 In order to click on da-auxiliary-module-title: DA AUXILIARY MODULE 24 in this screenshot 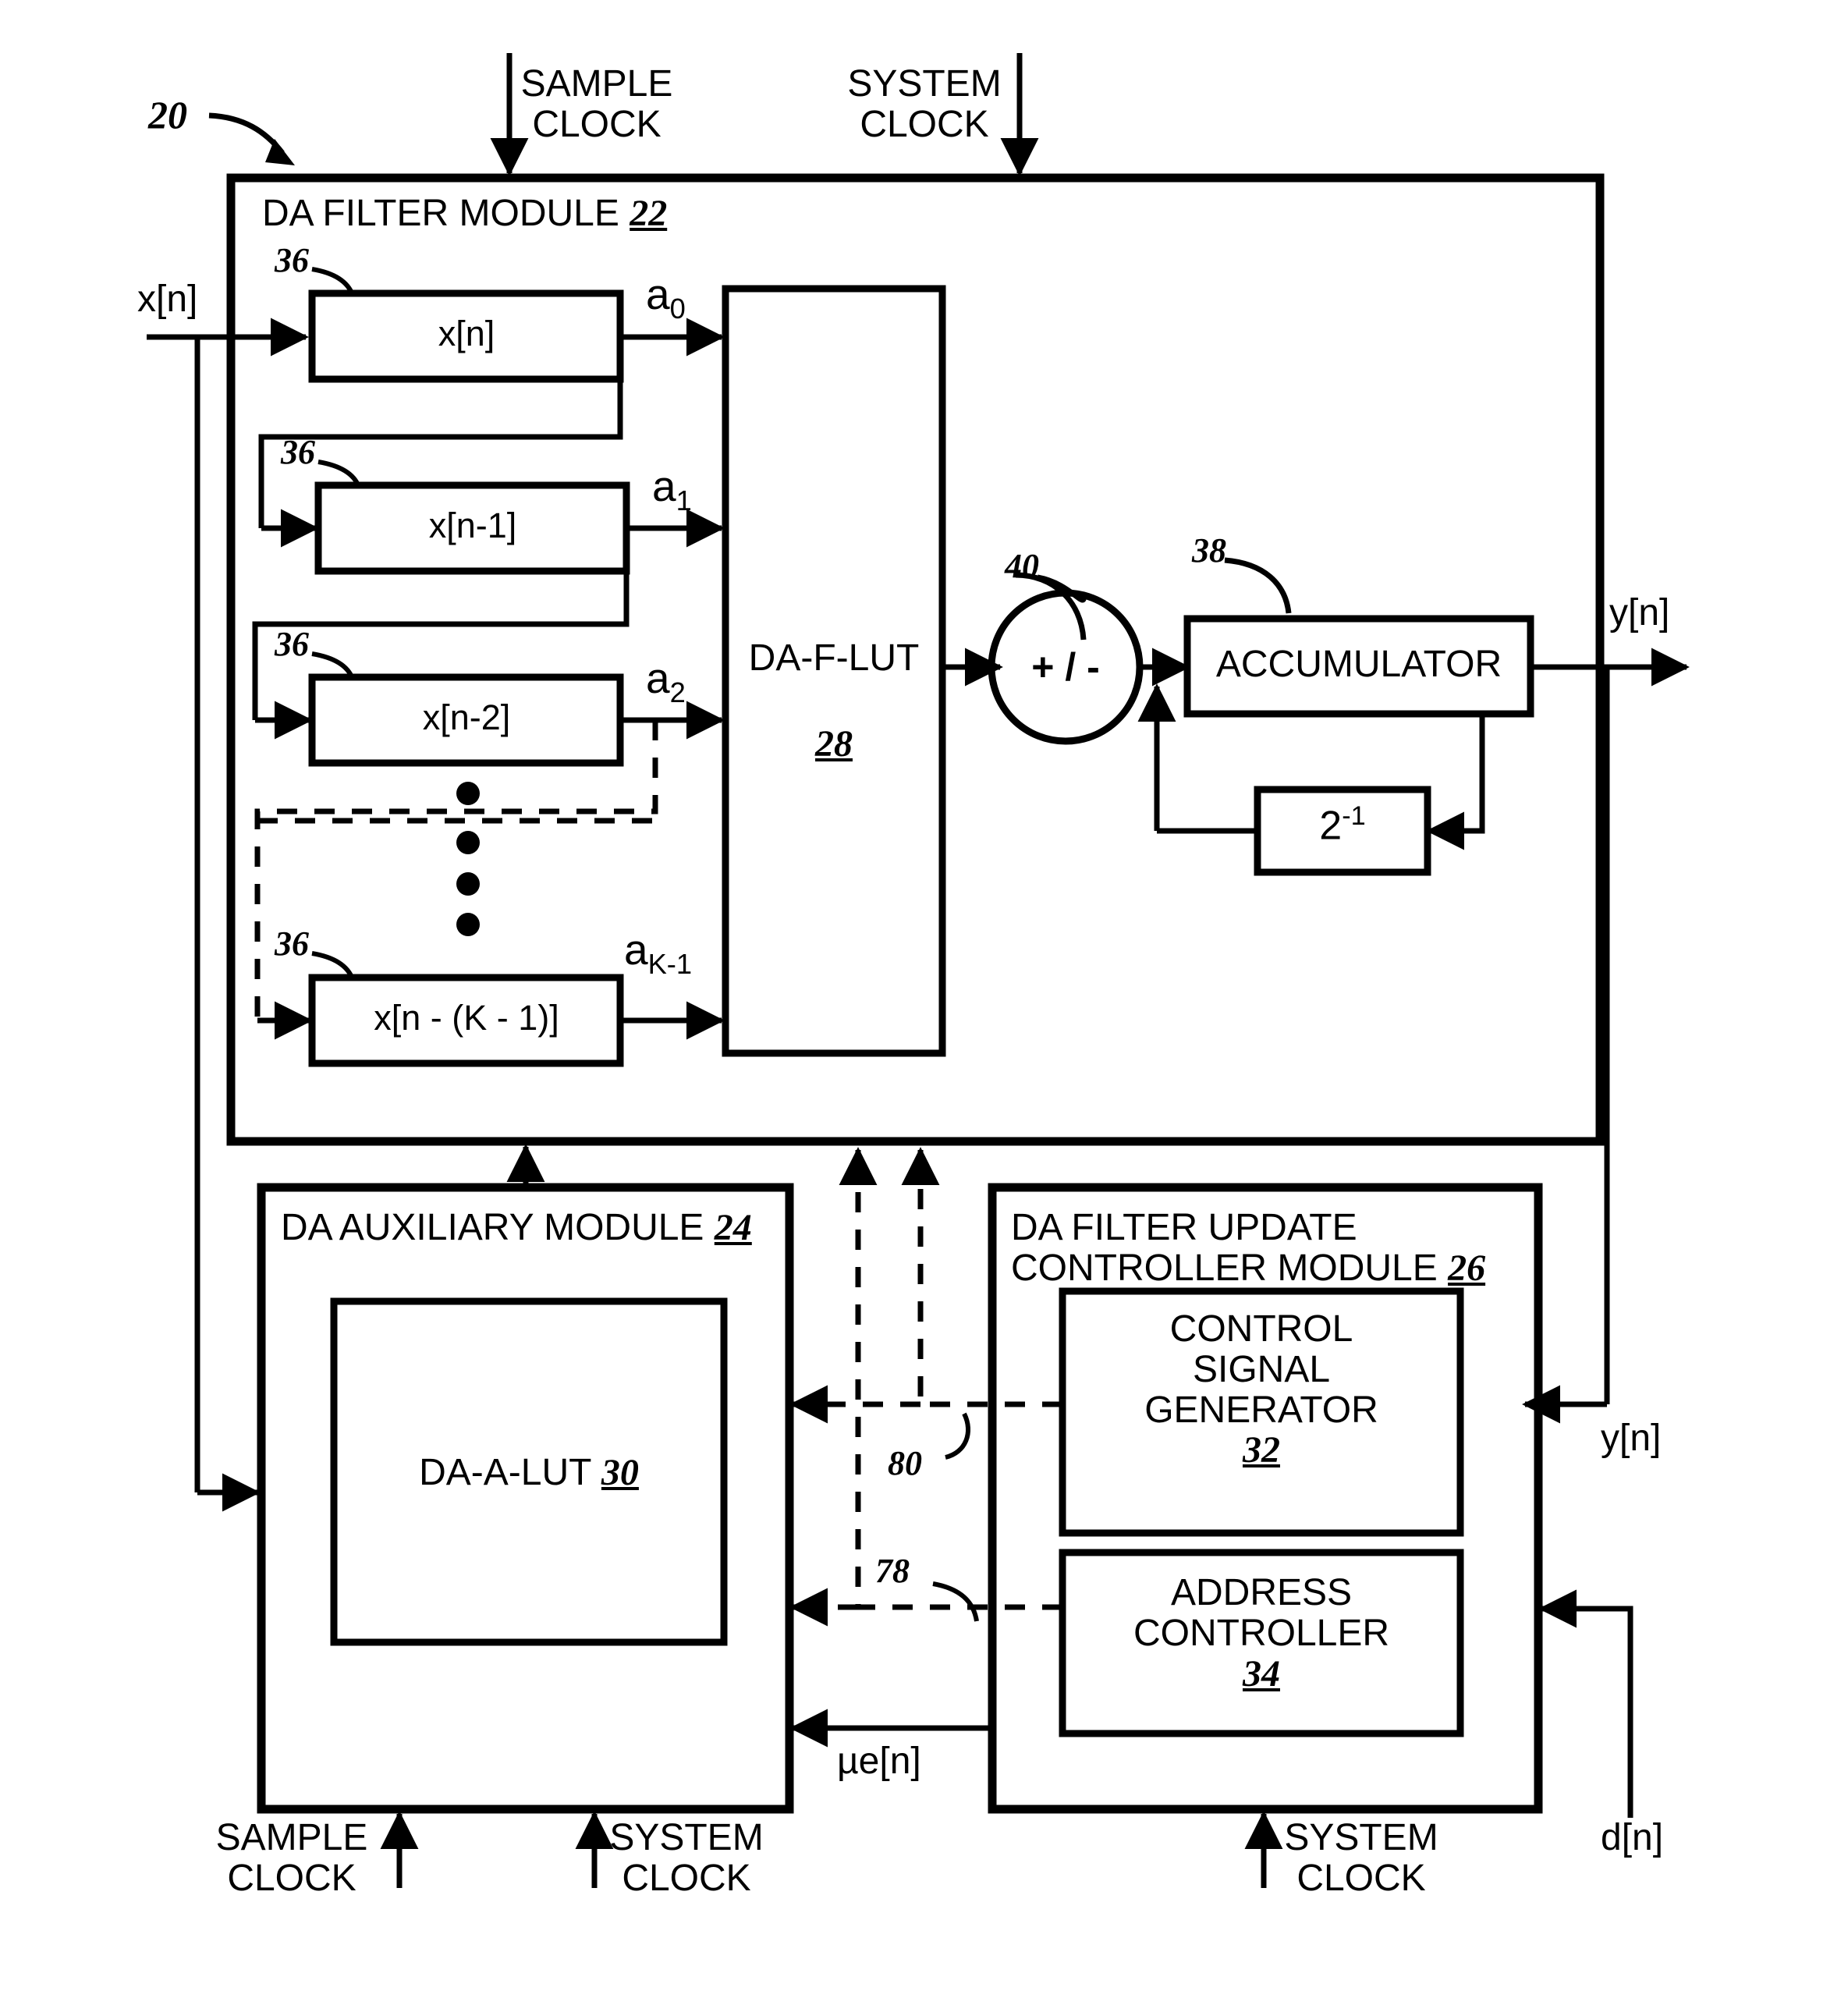, I will do `click(516, 1228)`.